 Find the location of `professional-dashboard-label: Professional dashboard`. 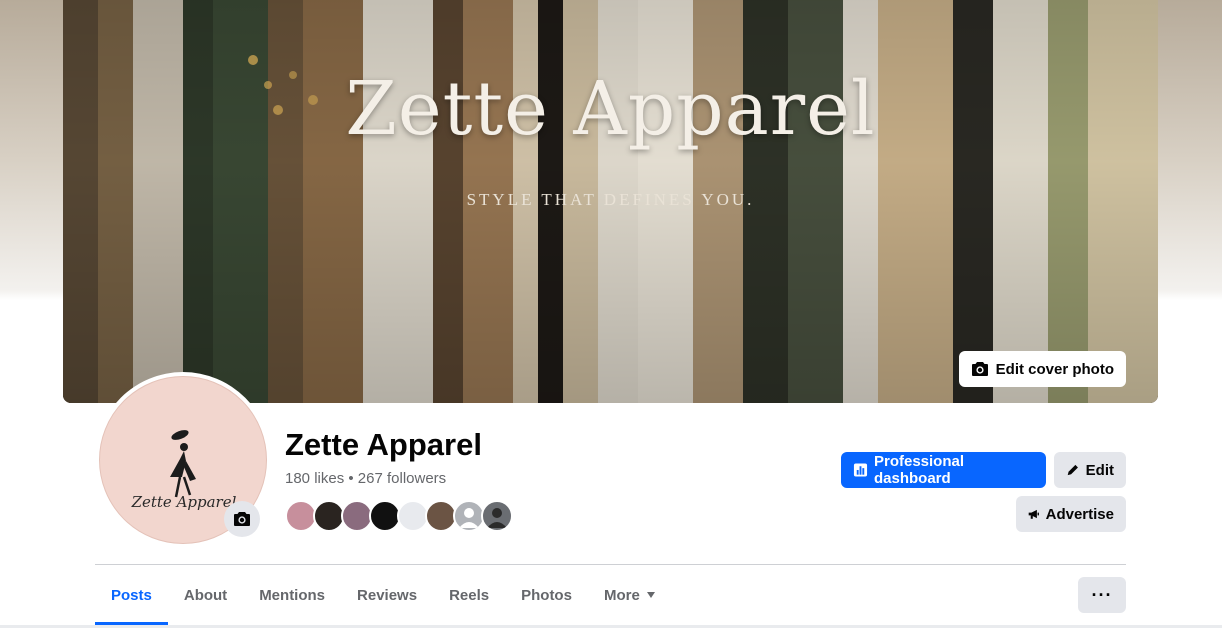

professional-dashboard-label: Professional dashboard is located at coordinates (919, 470).